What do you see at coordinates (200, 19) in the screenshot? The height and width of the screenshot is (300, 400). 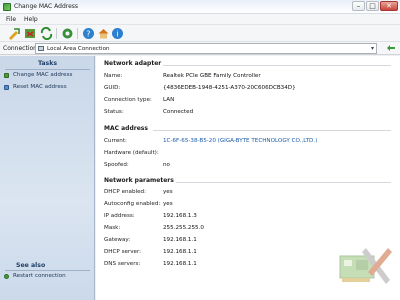 I see `menu-bar: File Help` at bounding box center [200, 19].